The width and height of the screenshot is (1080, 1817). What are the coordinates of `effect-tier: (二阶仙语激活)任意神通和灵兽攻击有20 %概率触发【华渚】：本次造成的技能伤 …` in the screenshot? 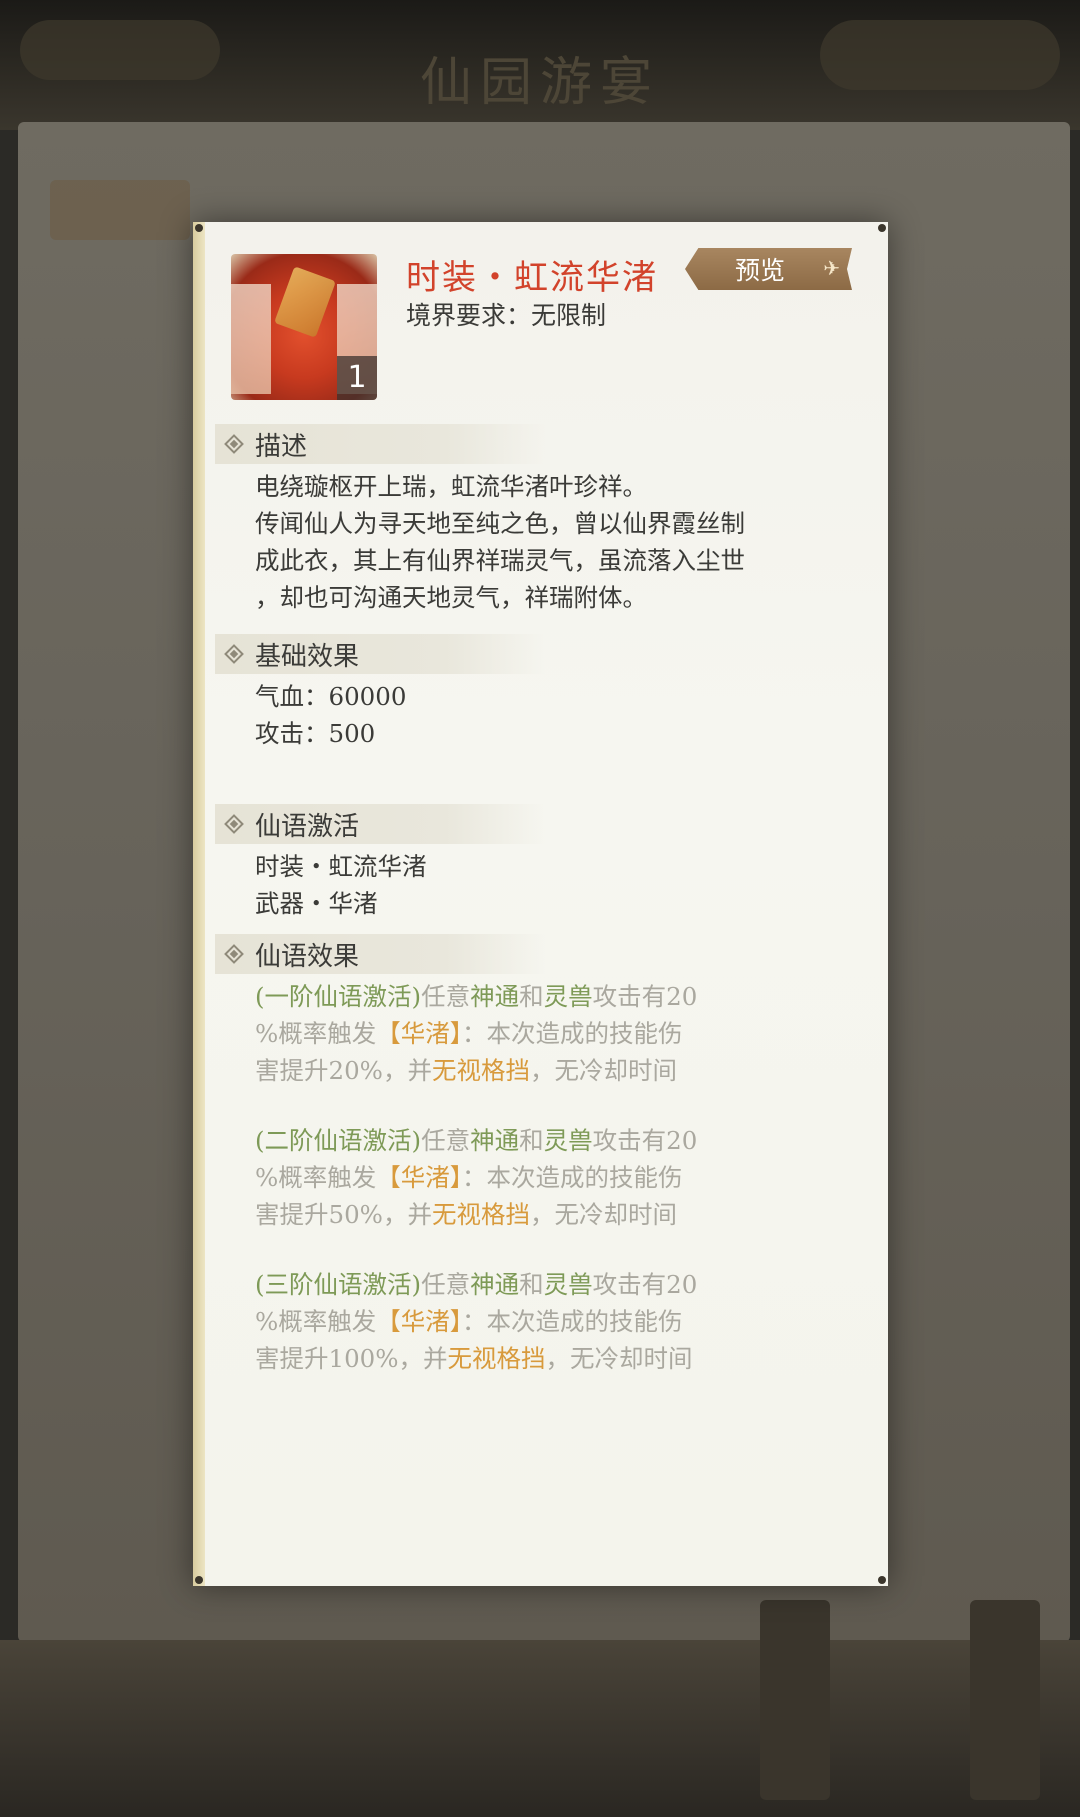 It's located at (560, 1177).